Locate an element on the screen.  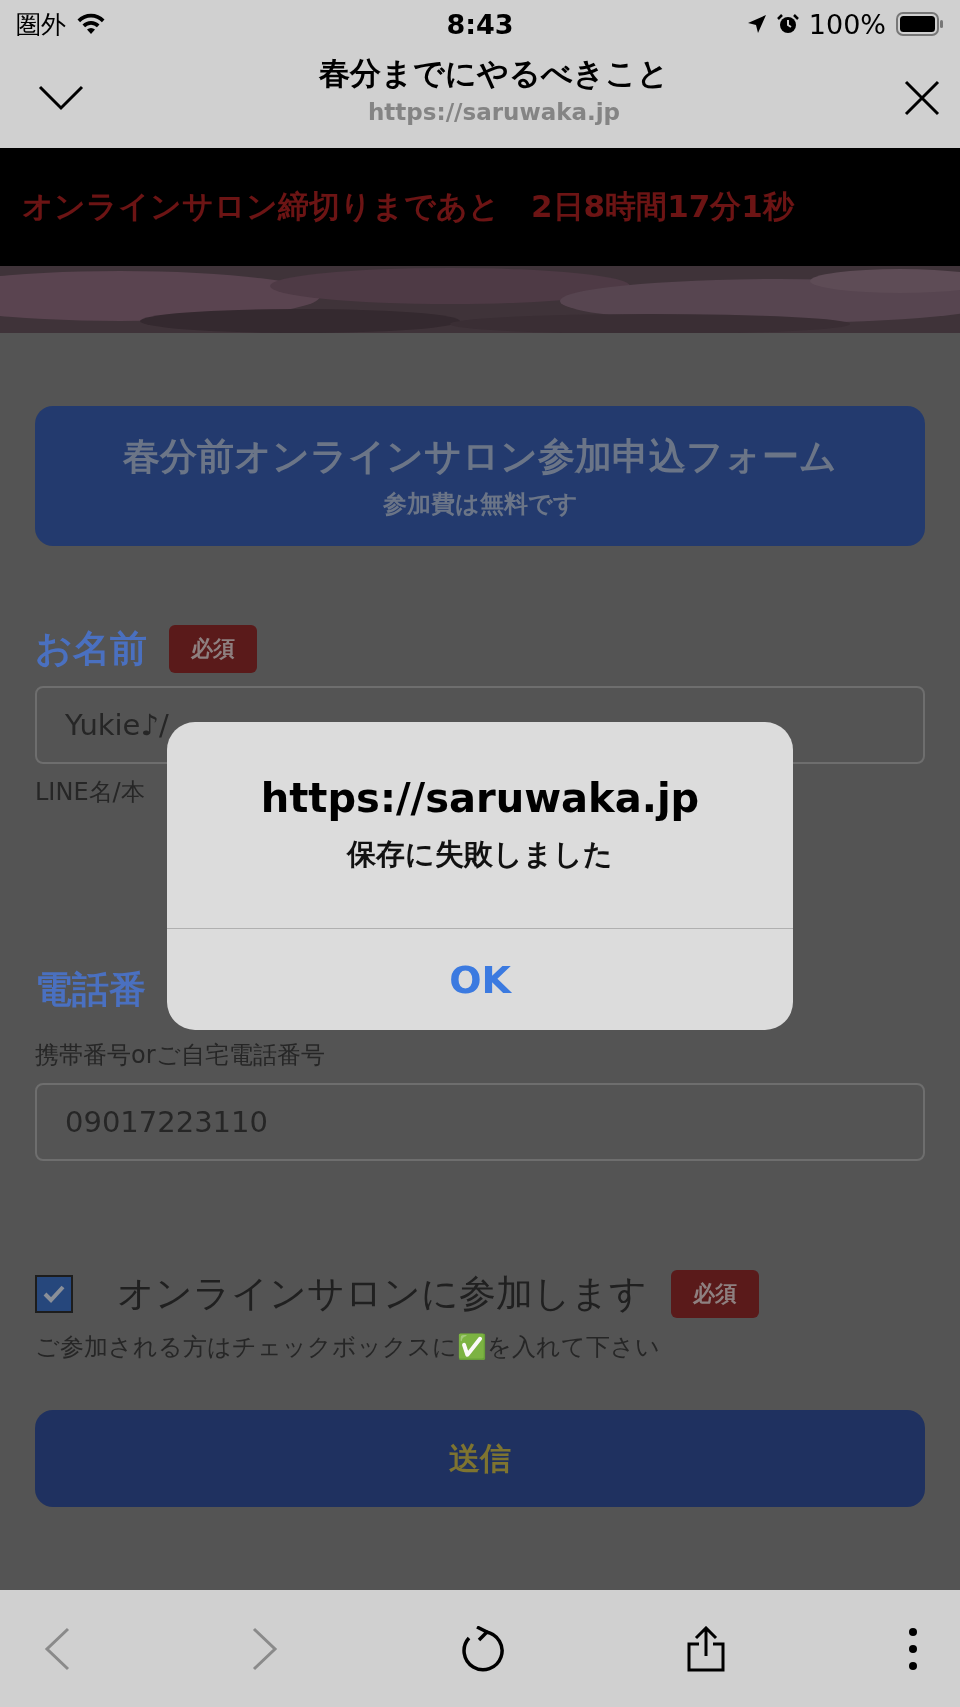
carrier-text: 圏外 is located at coordinates (41, 24).